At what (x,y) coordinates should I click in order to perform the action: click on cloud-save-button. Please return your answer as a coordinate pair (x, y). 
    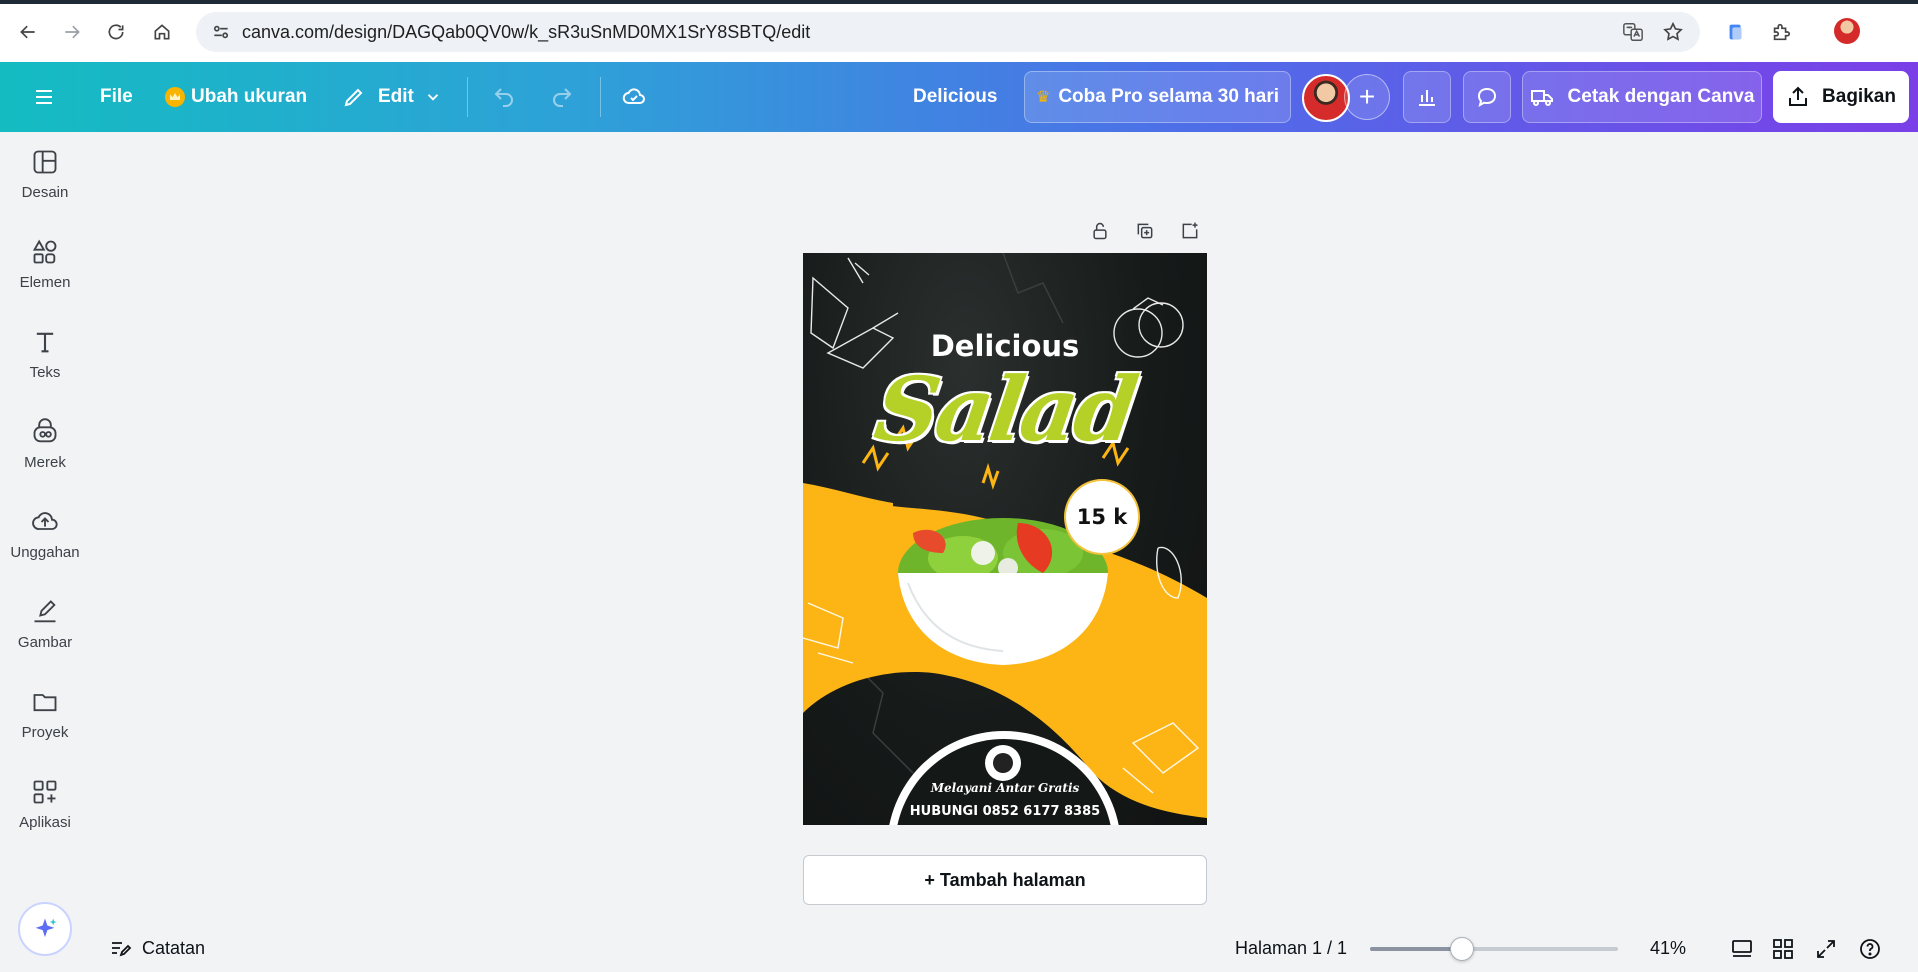
    Looking at the image, I should click on (634, 97).